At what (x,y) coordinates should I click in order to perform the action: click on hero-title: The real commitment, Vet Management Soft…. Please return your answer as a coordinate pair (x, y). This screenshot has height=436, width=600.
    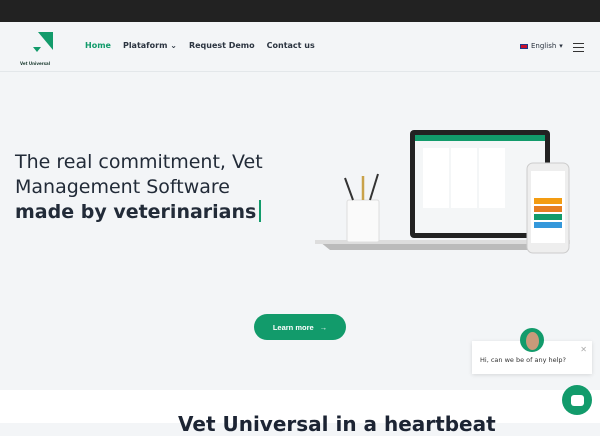
    Looking at the image, I should click on (145, 187).